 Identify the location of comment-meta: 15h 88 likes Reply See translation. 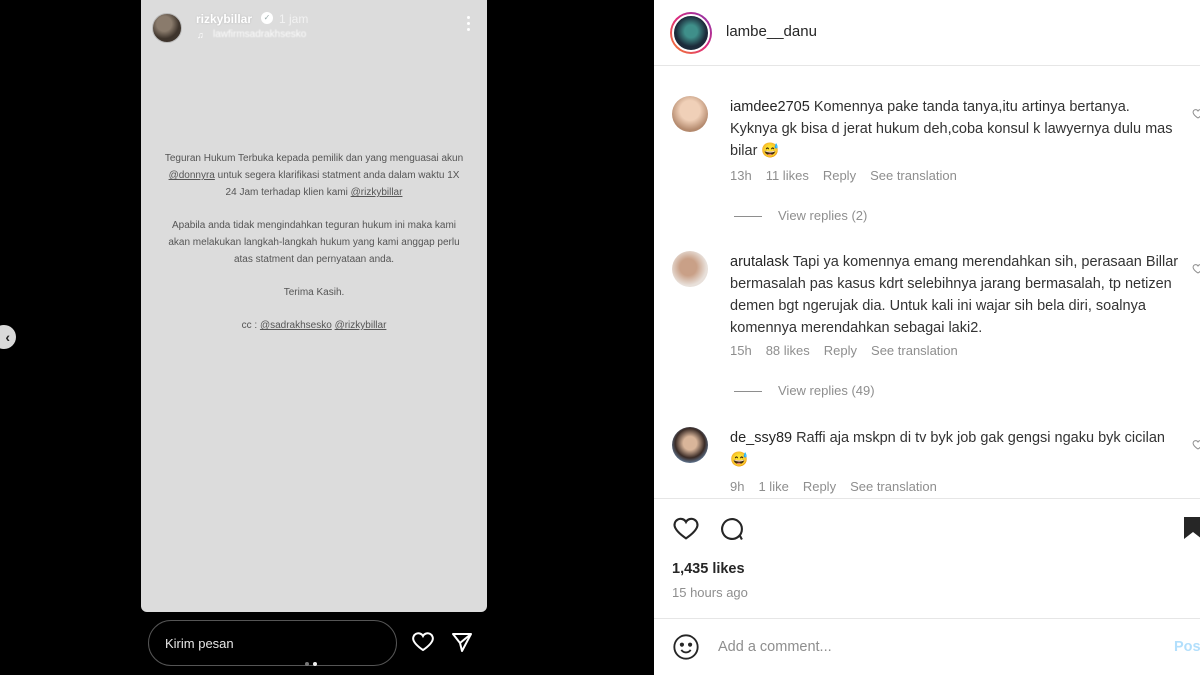
(851, 350).